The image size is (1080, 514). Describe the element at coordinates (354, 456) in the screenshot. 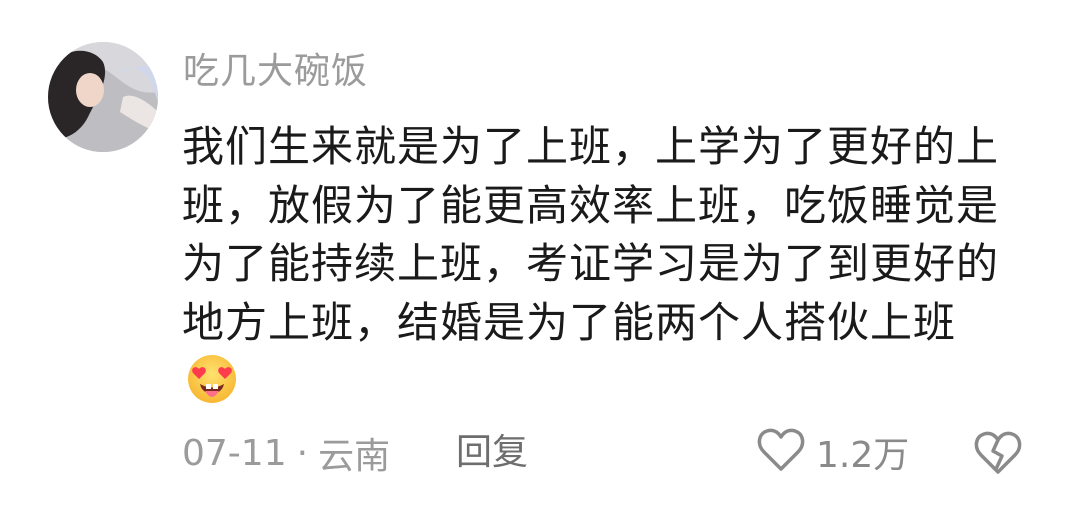

I see `comment-location: 云南` at that location.